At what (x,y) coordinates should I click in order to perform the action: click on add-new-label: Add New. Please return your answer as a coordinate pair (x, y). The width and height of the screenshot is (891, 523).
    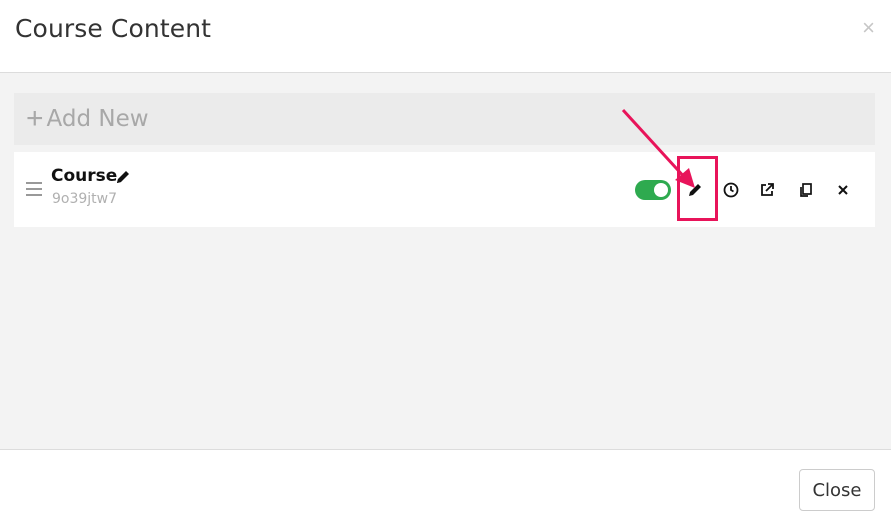
    Looking at the image, I should click on (97, 119).